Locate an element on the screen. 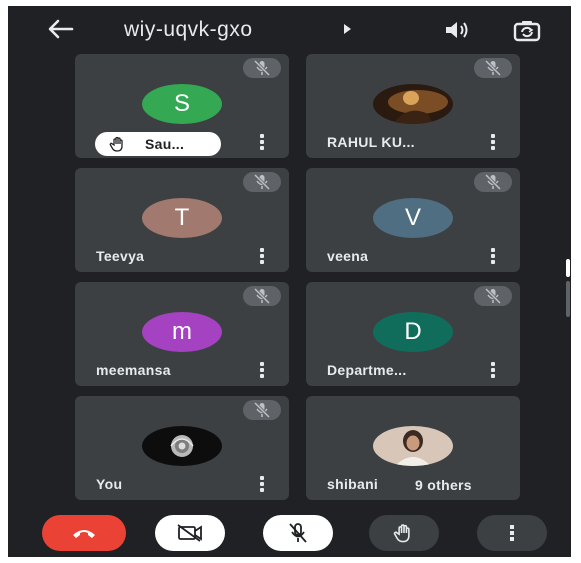 This screenshot has width=581, height=563. participant-name: You is located at coordinates (109, 484).